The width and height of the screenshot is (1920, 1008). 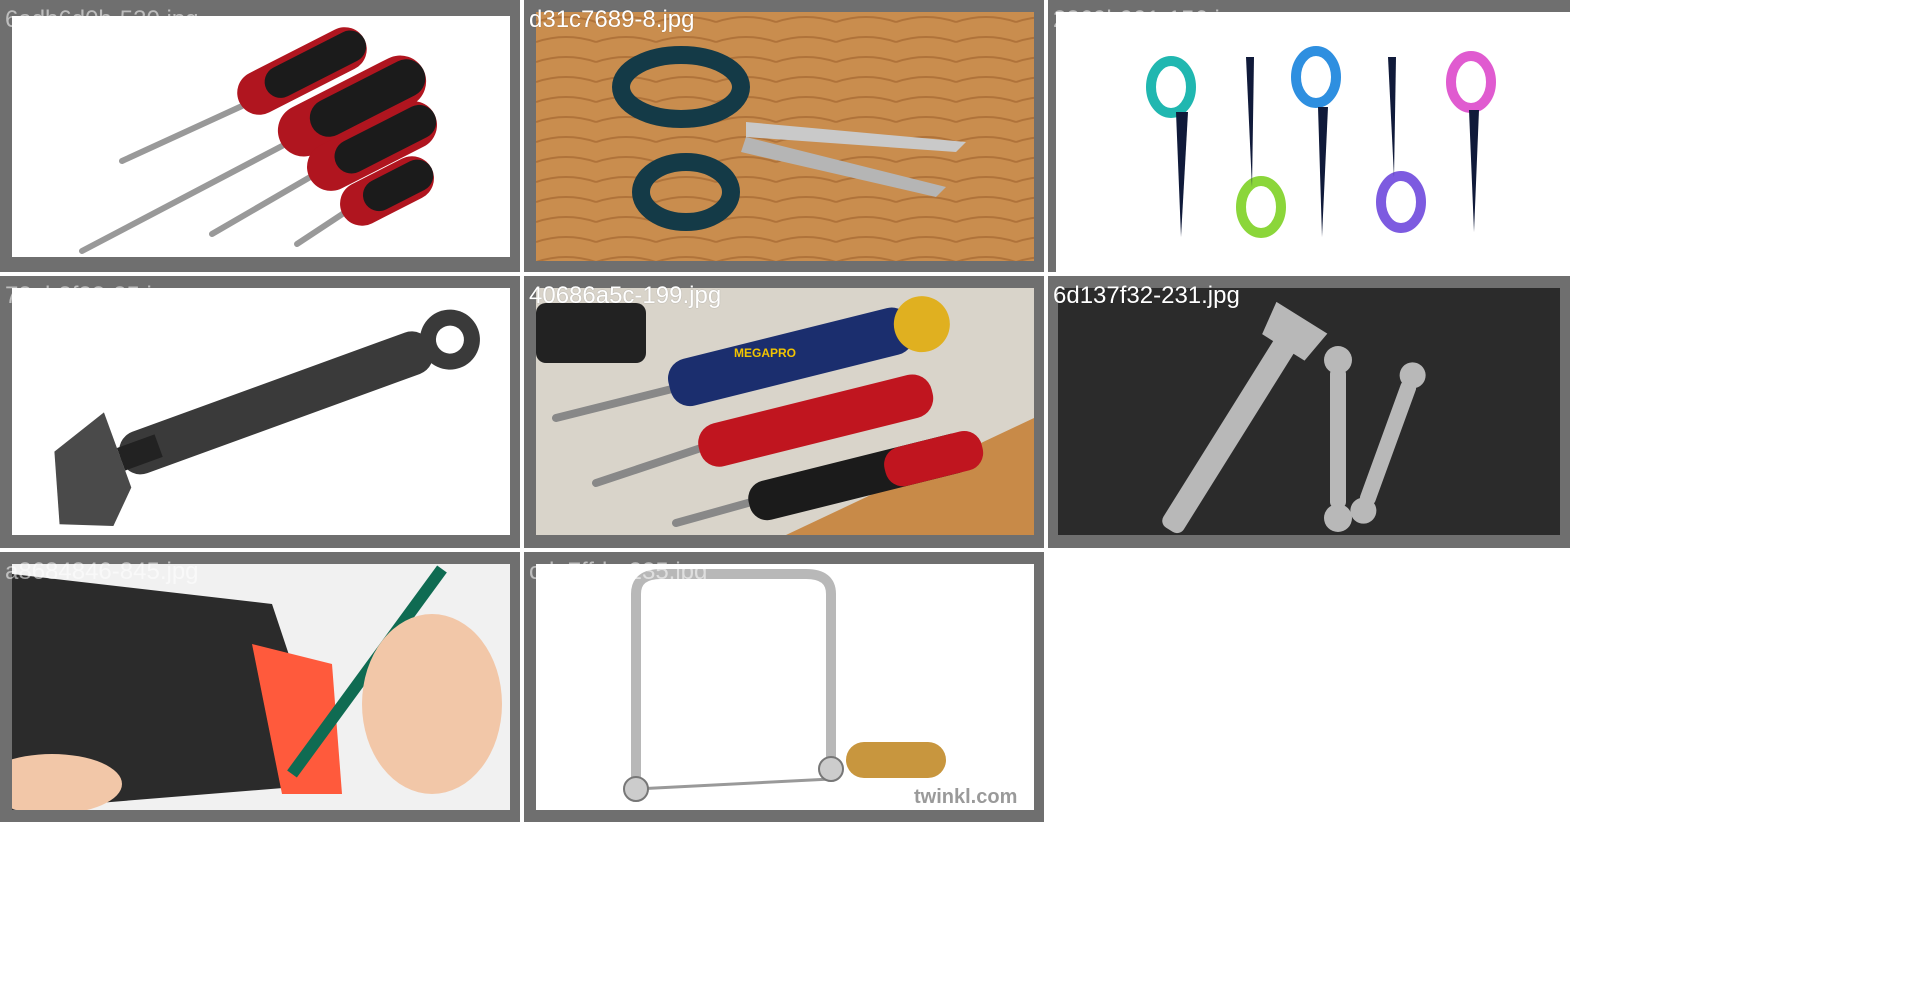 I want to click on scissors-on-wood-image, so click(x=785, y=136).